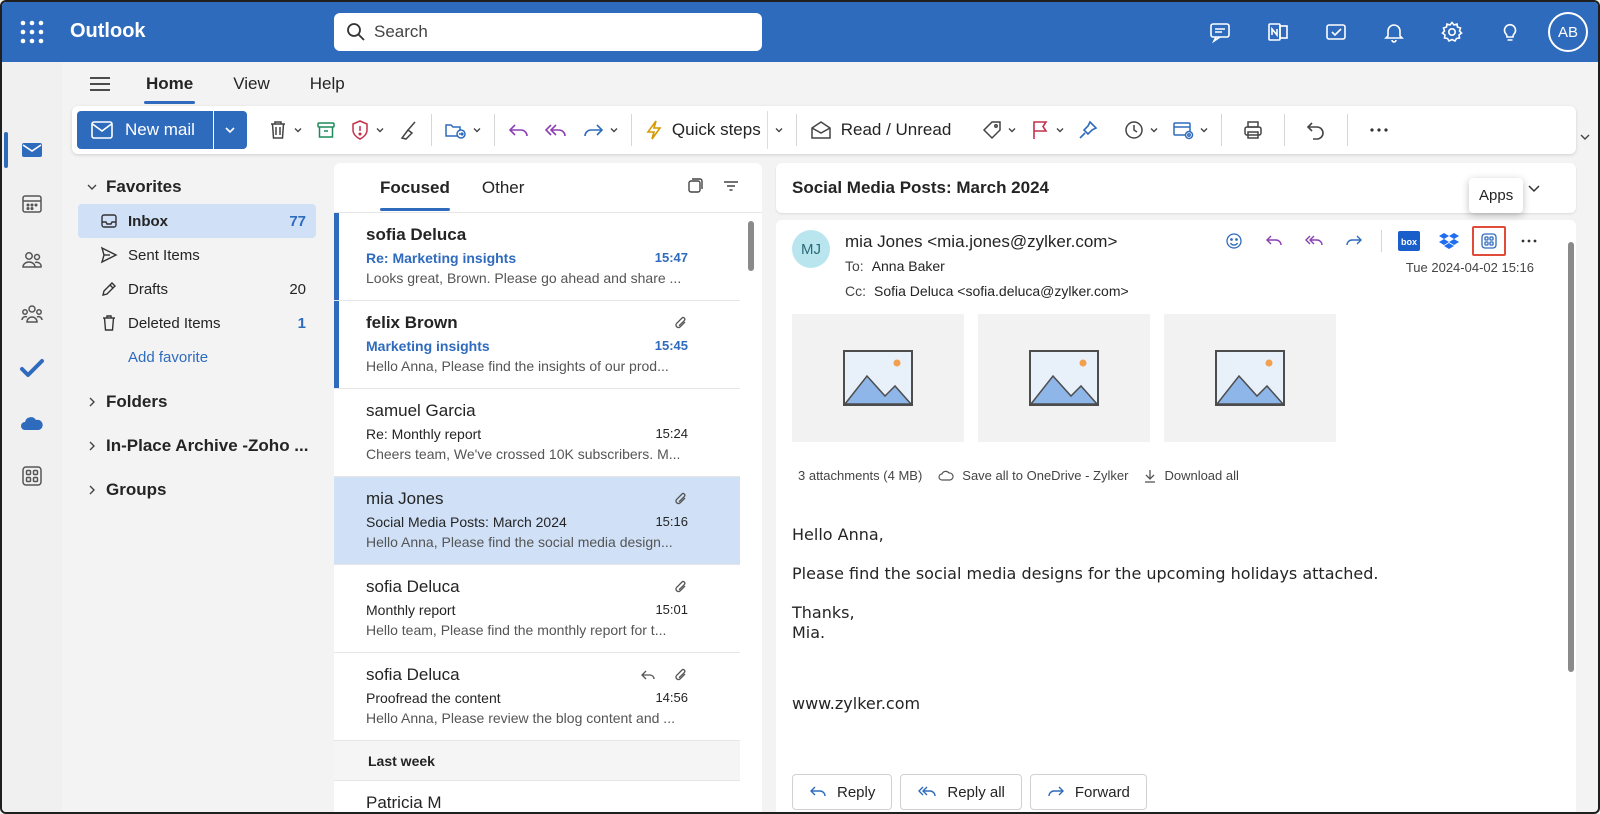 Image resolution: width=1600 pixels, height=814 pixels. What do you see at coordinates (1571, 457) in the screenshot?
I see `reading-scrollbar` at bounding box center [1571, 457].